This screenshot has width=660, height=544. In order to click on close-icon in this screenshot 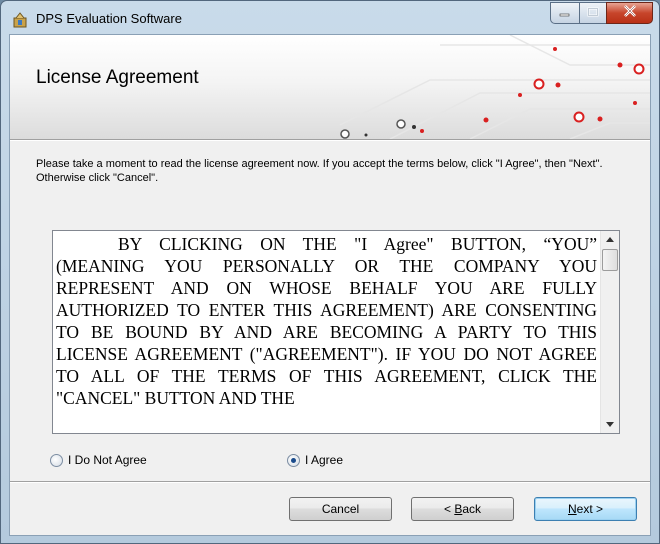, I will do `click(630, 13)`.